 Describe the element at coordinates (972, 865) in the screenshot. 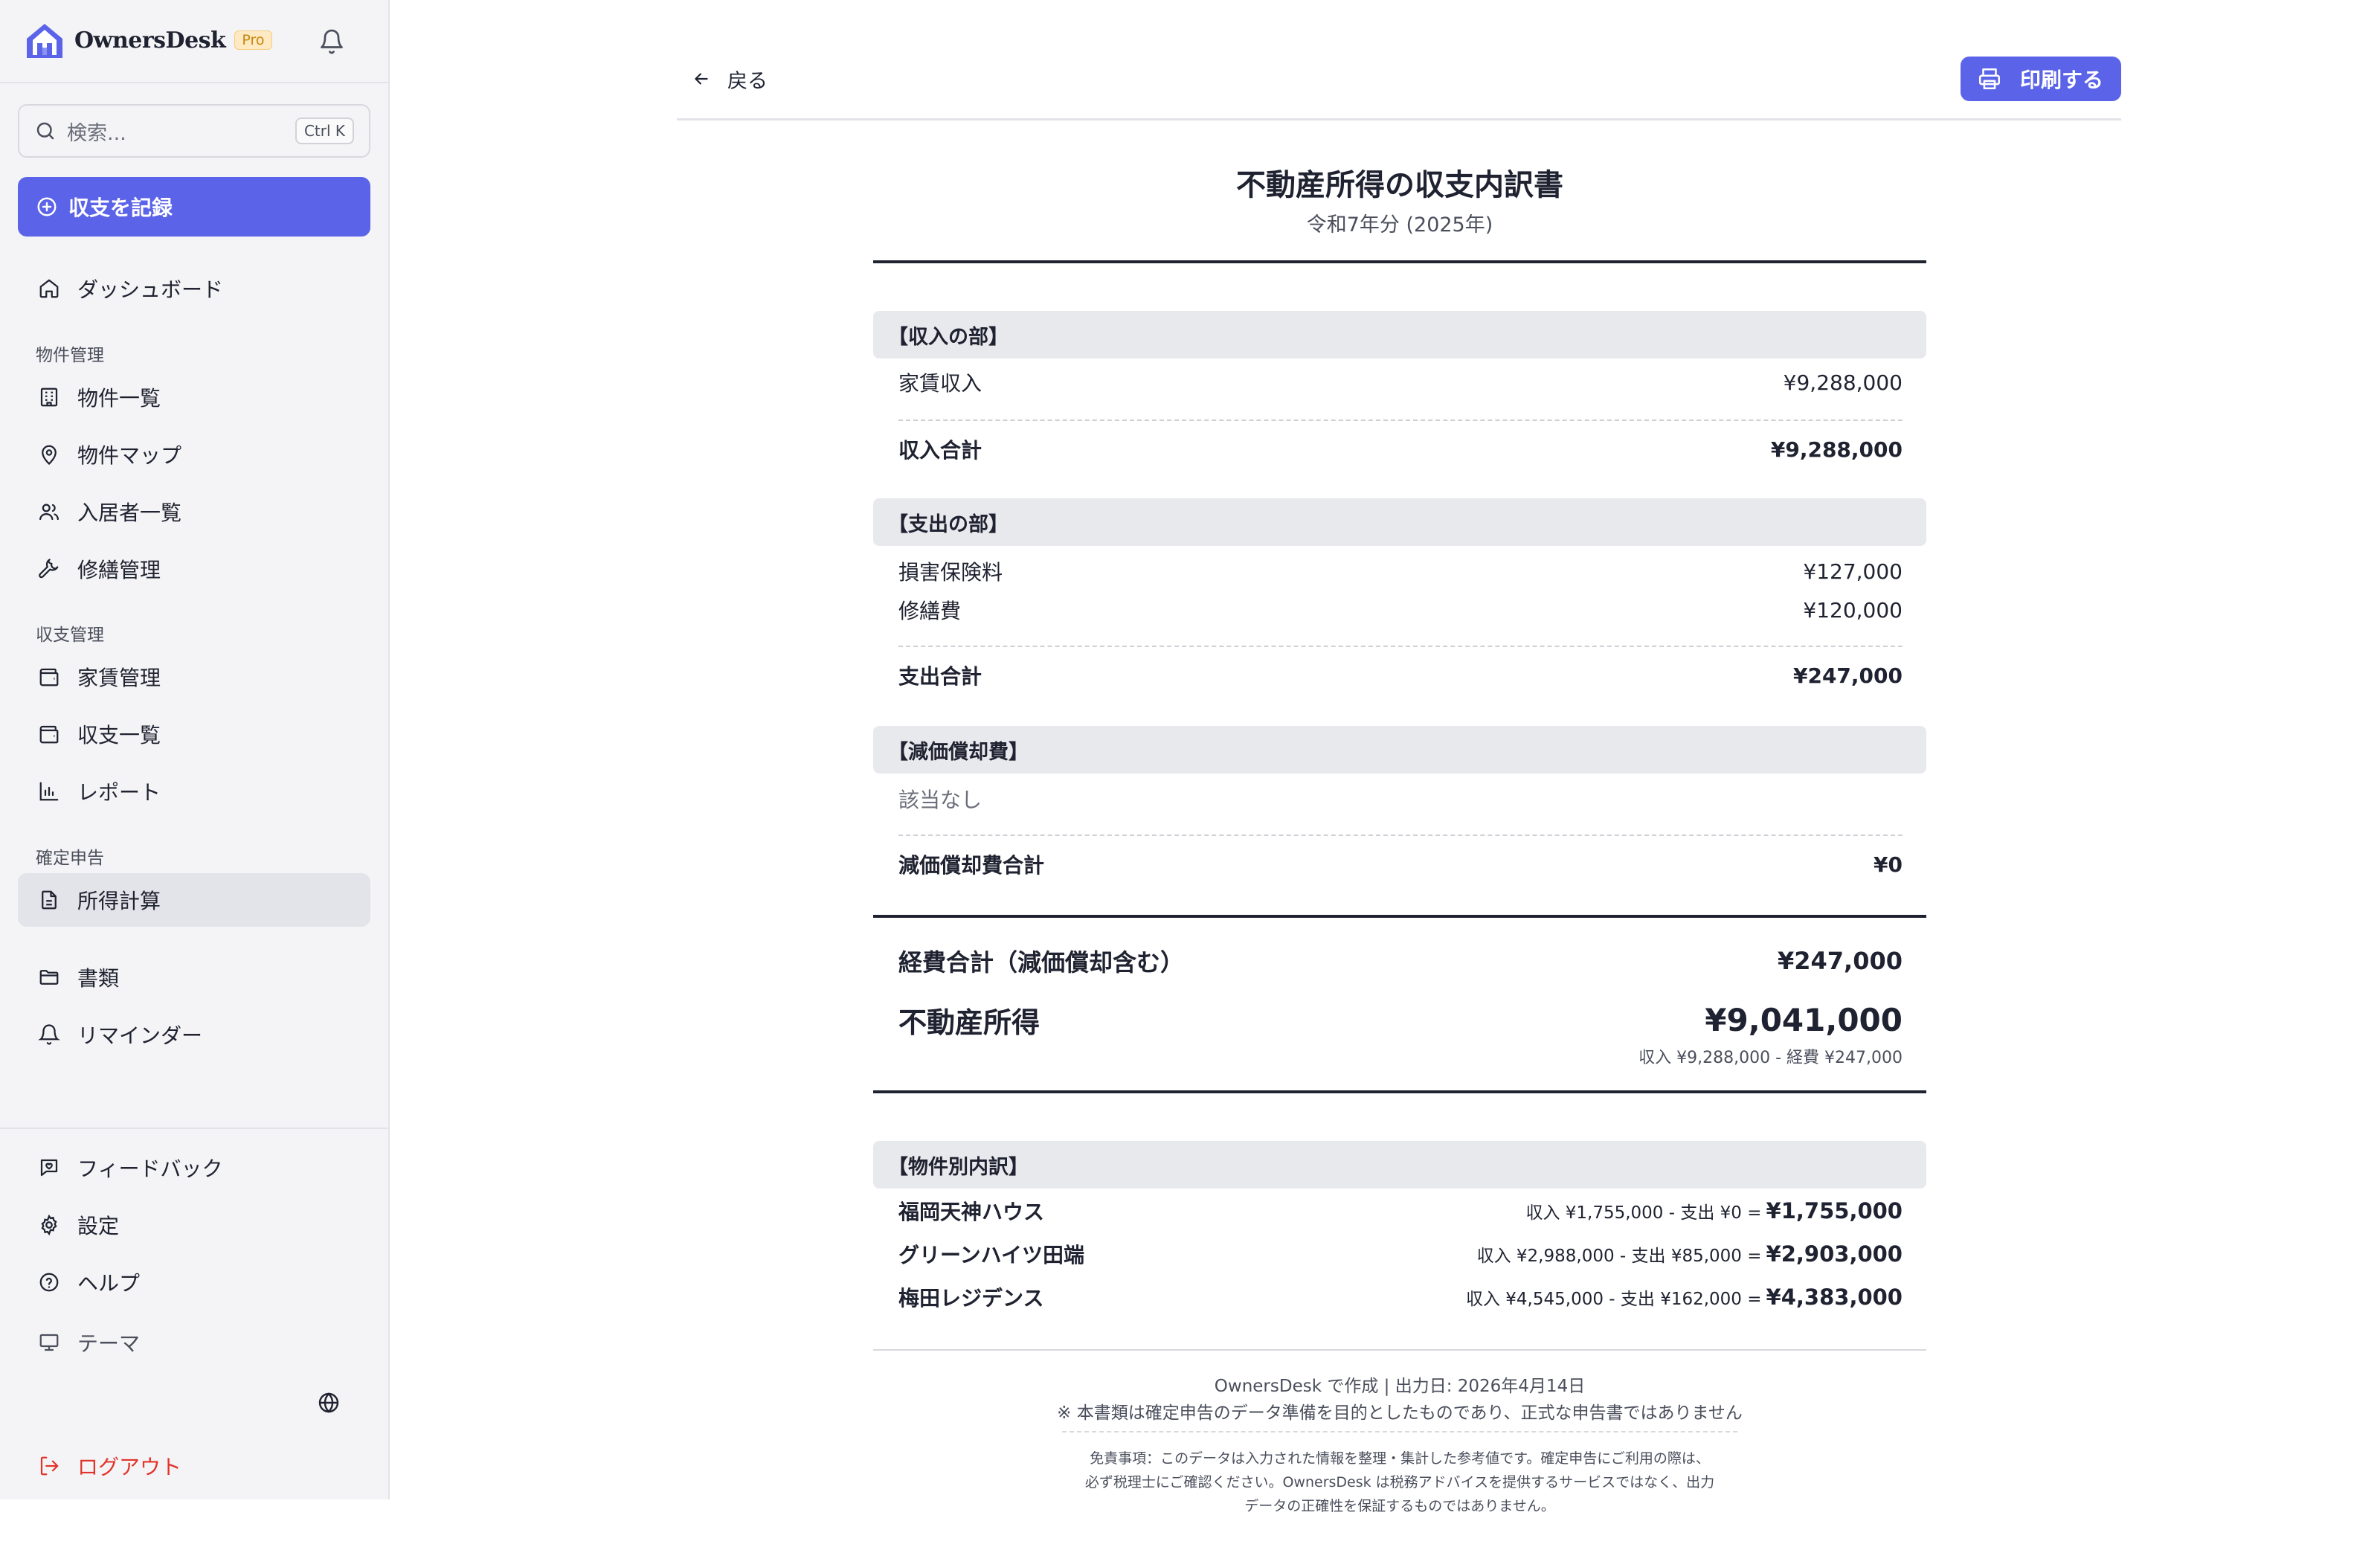

I see `total-label: 減価償却費合計` at that location.